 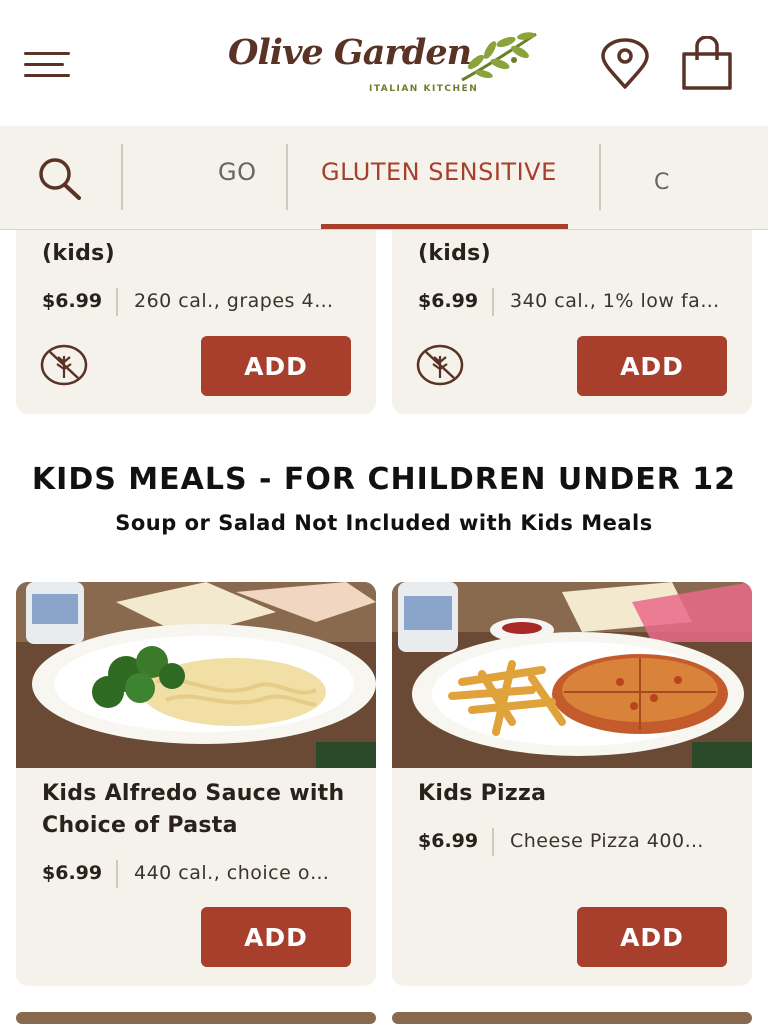 What do you see at coordinates (439, 172) in the screenshot?
I see `tab-gluten-sensitive: GLUTEN SENSITIVE` at bounding box center [439, 172].